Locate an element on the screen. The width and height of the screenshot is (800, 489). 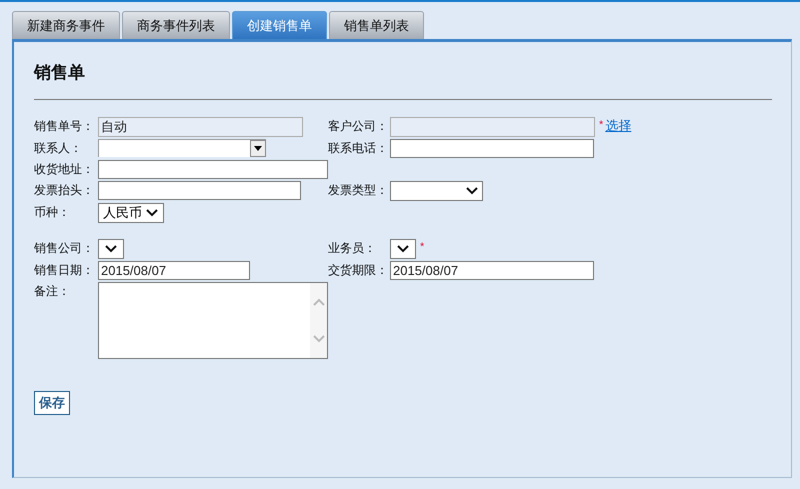
select-link: 选择 is located at coordinates (618, 126).